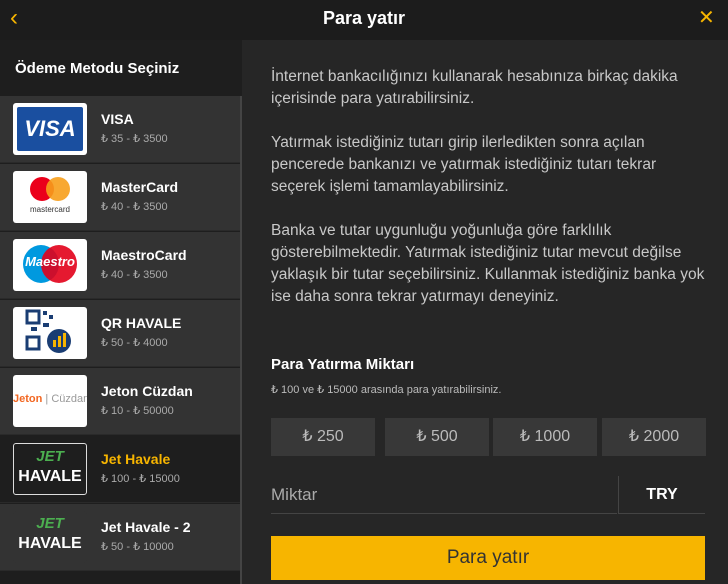 The height and width of the screenshot is (584, 728). Describe the element at coordinates (121, 265) in the screenshot. I see `payment-method-maestro: Maestro MaestroCard ₺ 40 - ₺ 3500` at that location.